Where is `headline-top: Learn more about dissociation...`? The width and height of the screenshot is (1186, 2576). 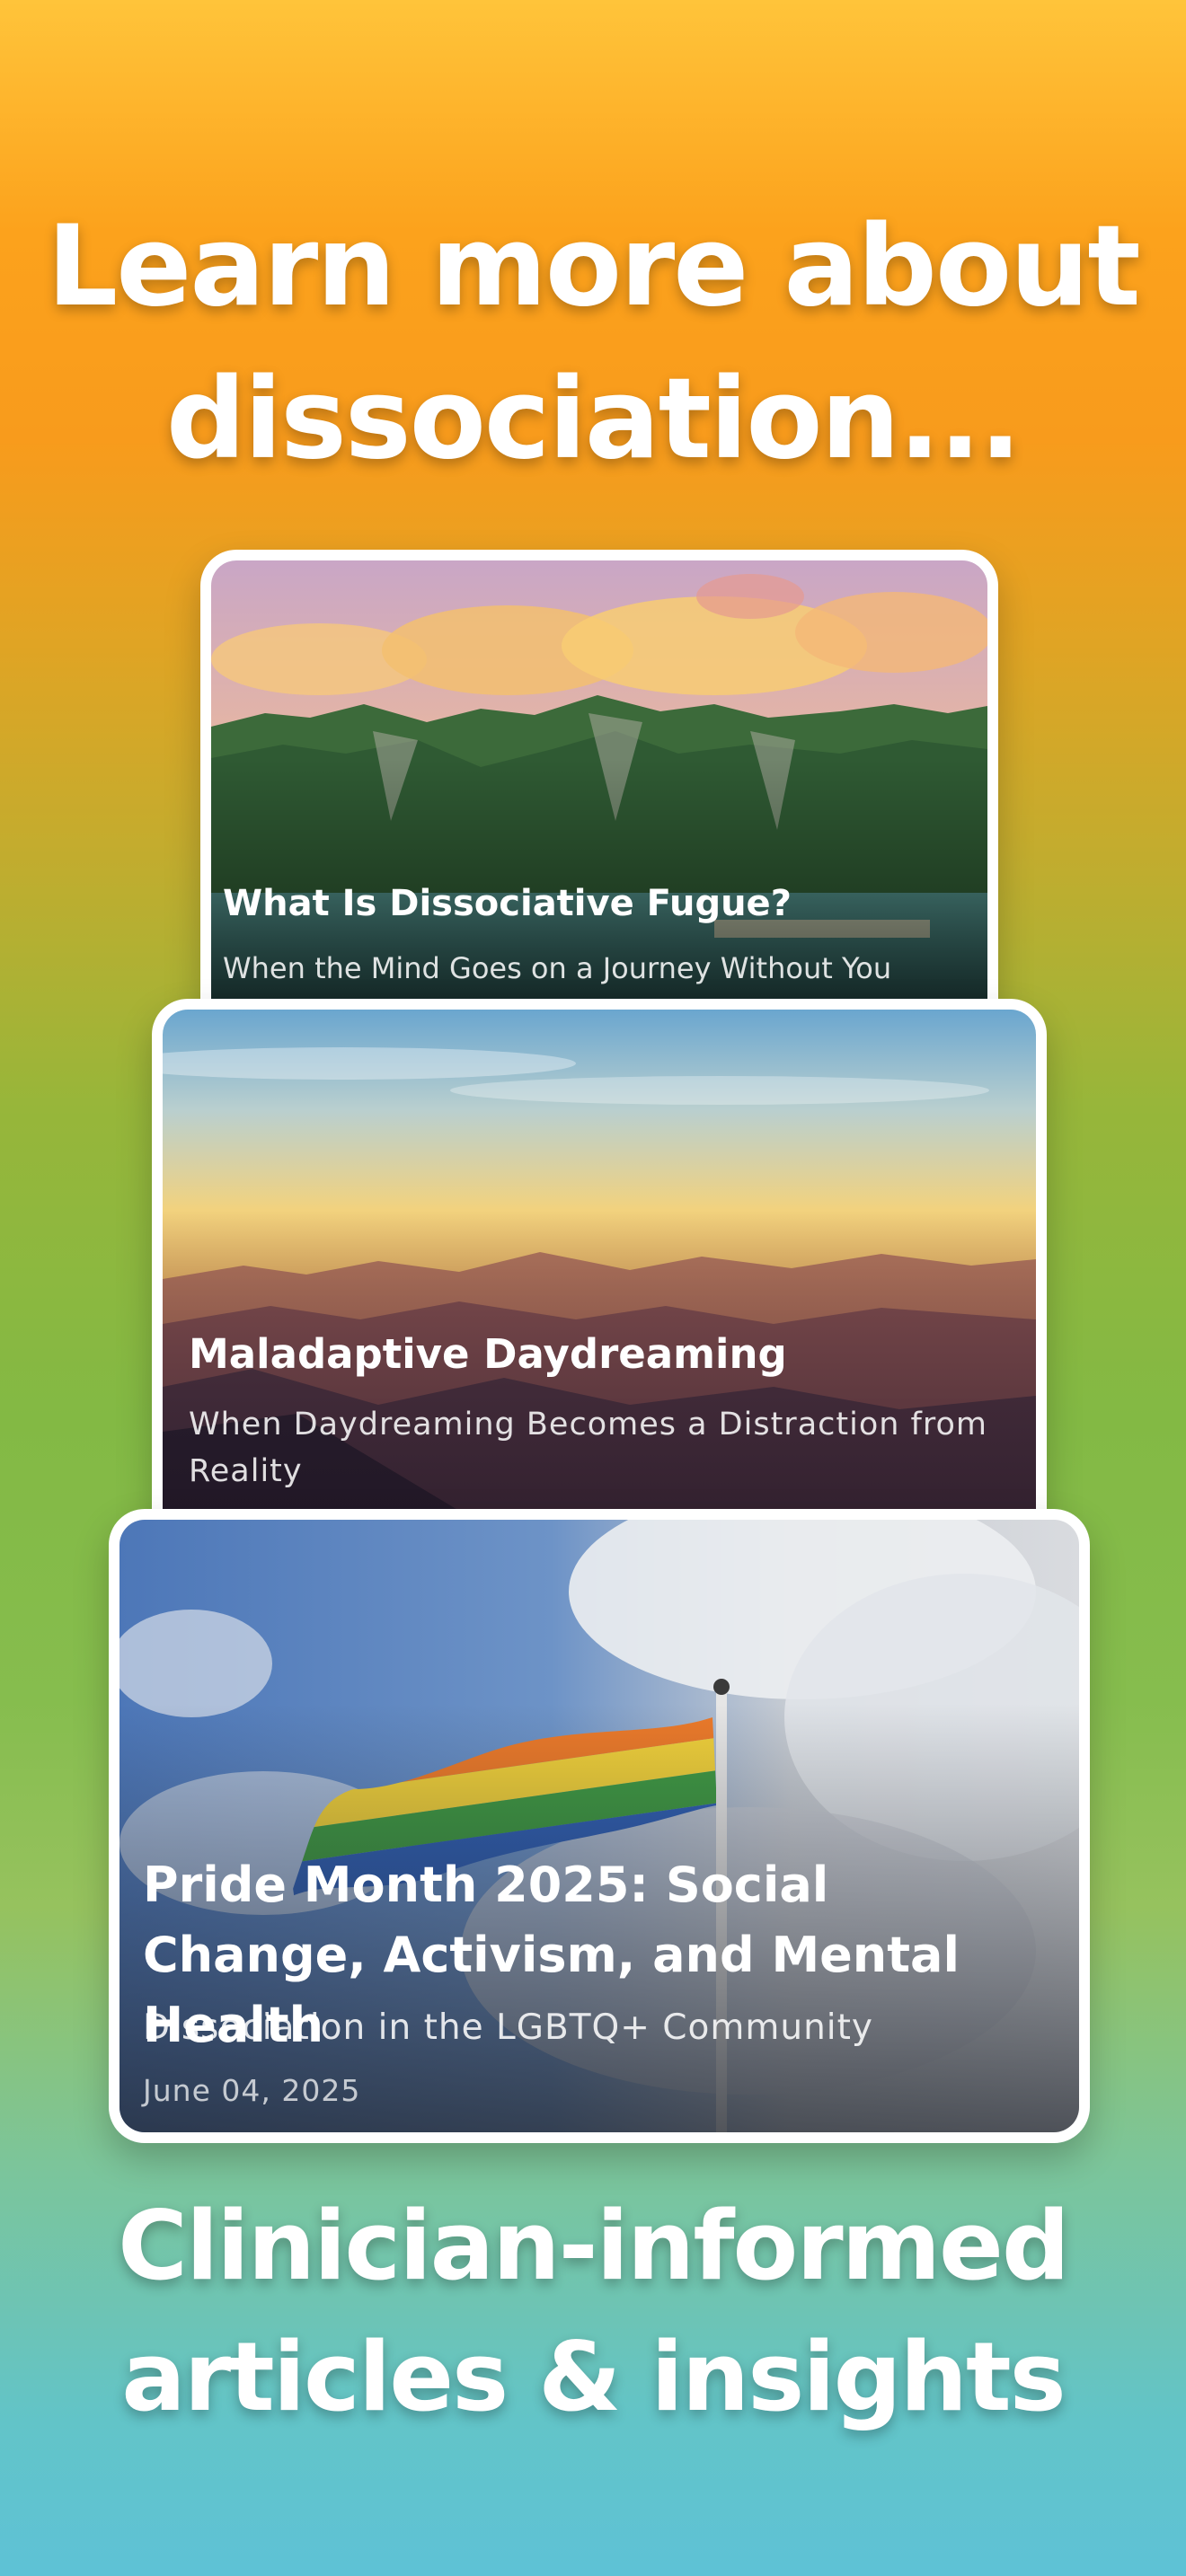 headline-top: Learn more about dissociation... is located at coordinates (593, 343).